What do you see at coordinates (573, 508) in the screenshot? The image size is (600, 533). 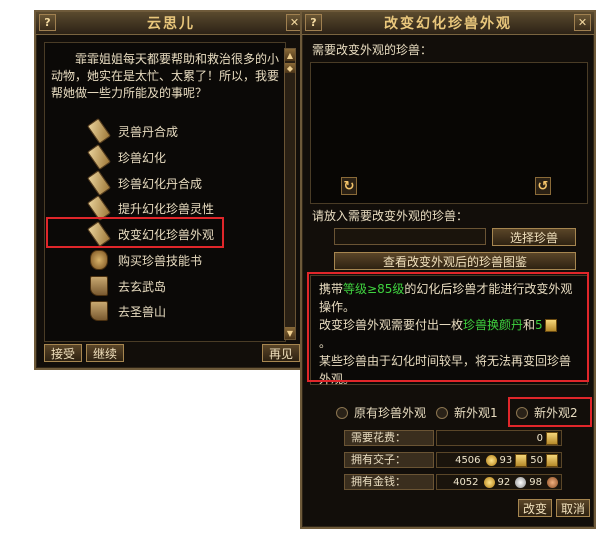 I see `cancel-button: 取消` at bounding box center [573, 508].